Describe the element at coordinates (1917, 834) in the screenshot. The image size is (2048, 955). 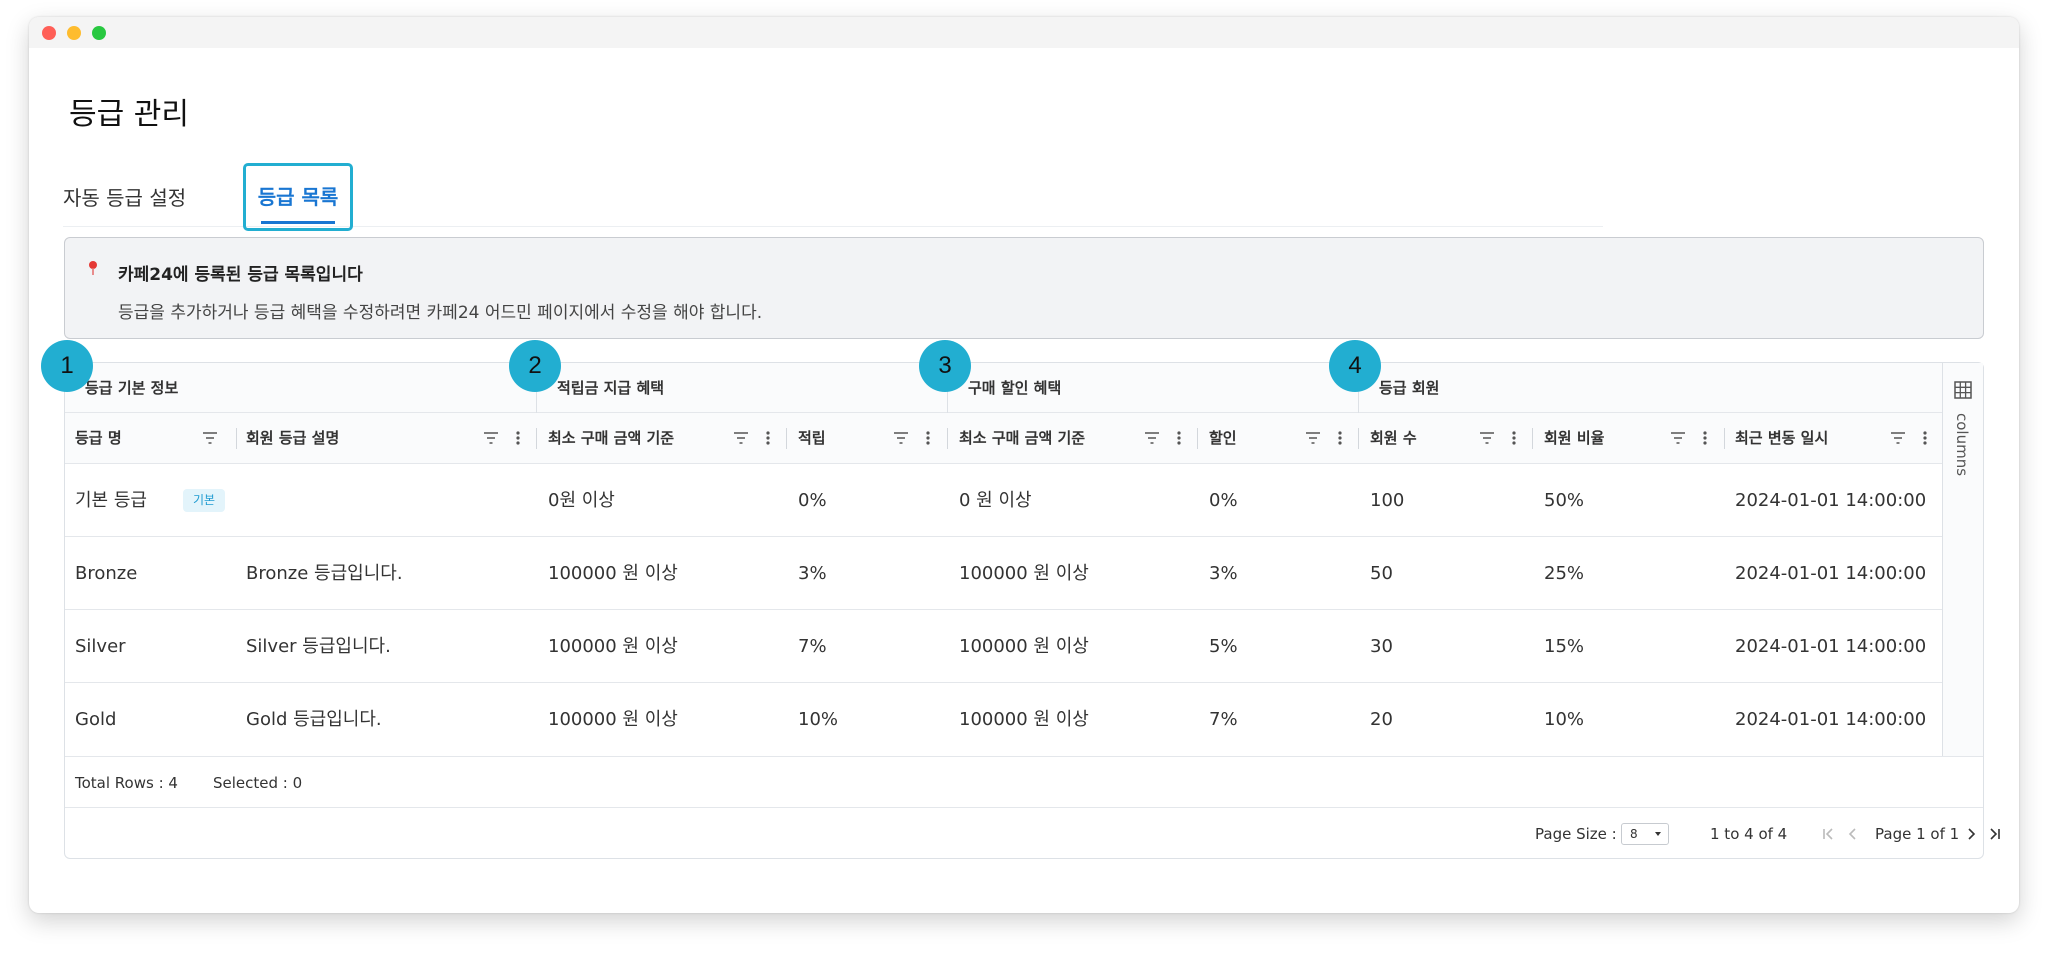
I see `page-info-text: Page 1 of 1` at that location.